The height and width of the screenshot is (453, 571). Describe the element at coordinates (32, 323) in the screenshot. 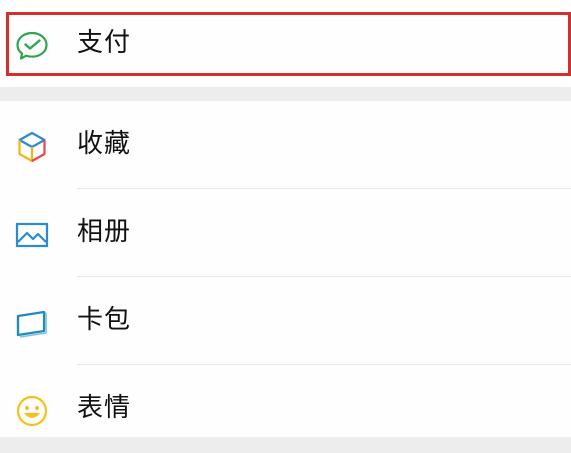

I see `card-wallet-icon` at that location.